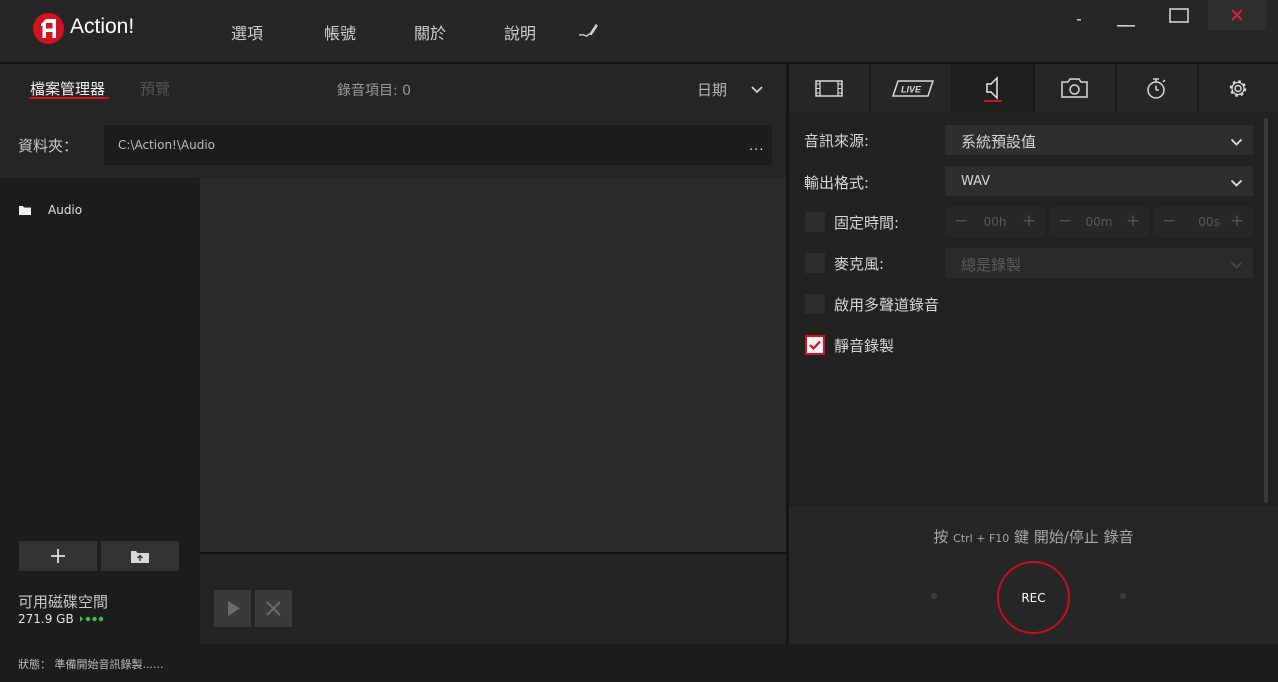 This screenshot has width=1278, height=682. What do you see at coordinates (1099, 140) in the screenshot?
I see `audio-source-dropdown: 系統預設值` at bounding box center [1099, 140].